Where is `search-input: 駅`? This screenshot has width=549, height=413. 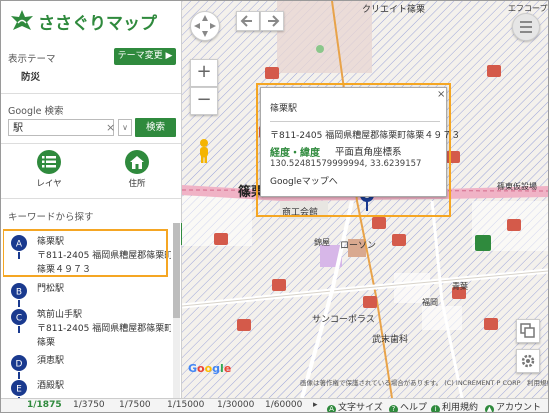 search-input: 駅 is located at coordinates (61, 127).